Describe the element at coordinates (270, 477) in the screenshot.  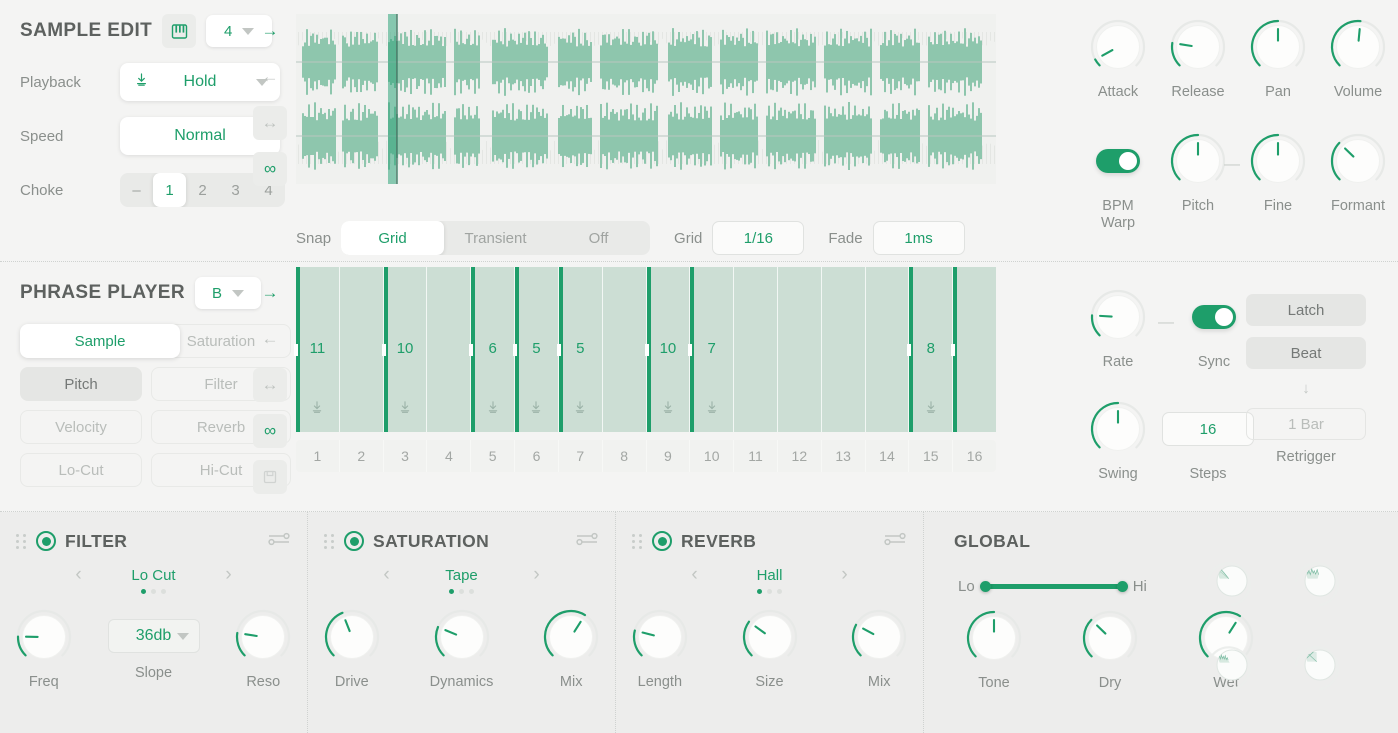
I see `save-icon` at that location.